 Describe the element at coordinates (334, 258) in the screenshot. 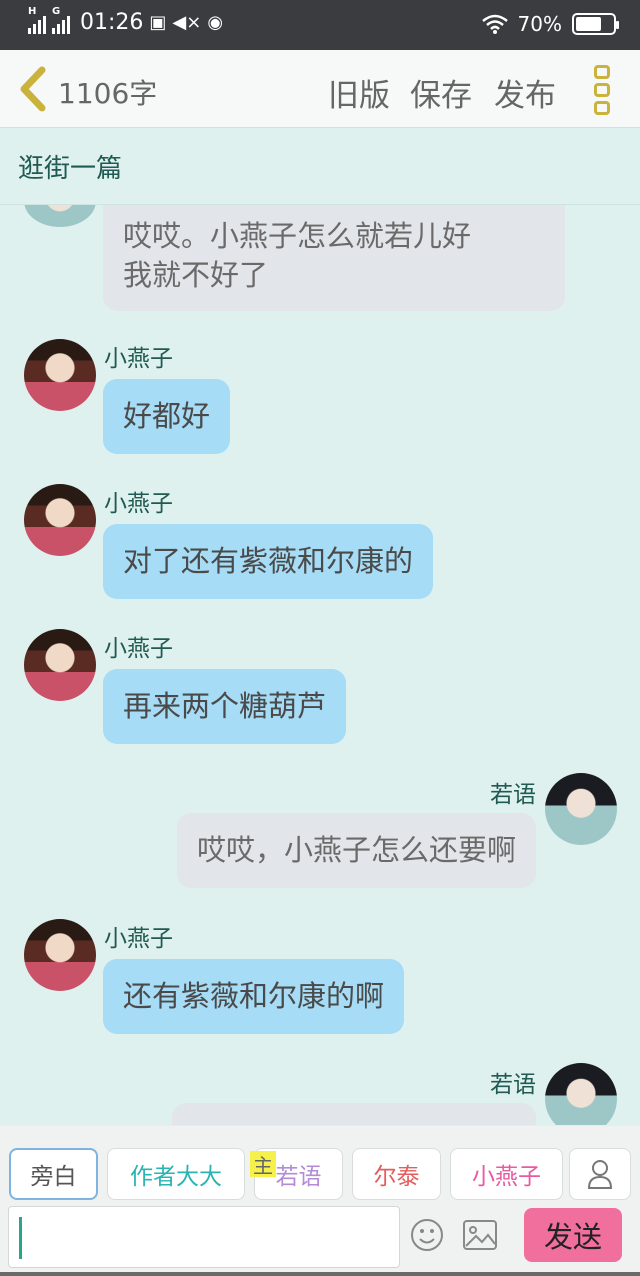

I see `message-bubble: 哎哎。小燕子怎么就若儿好 我就不好了` at that location.